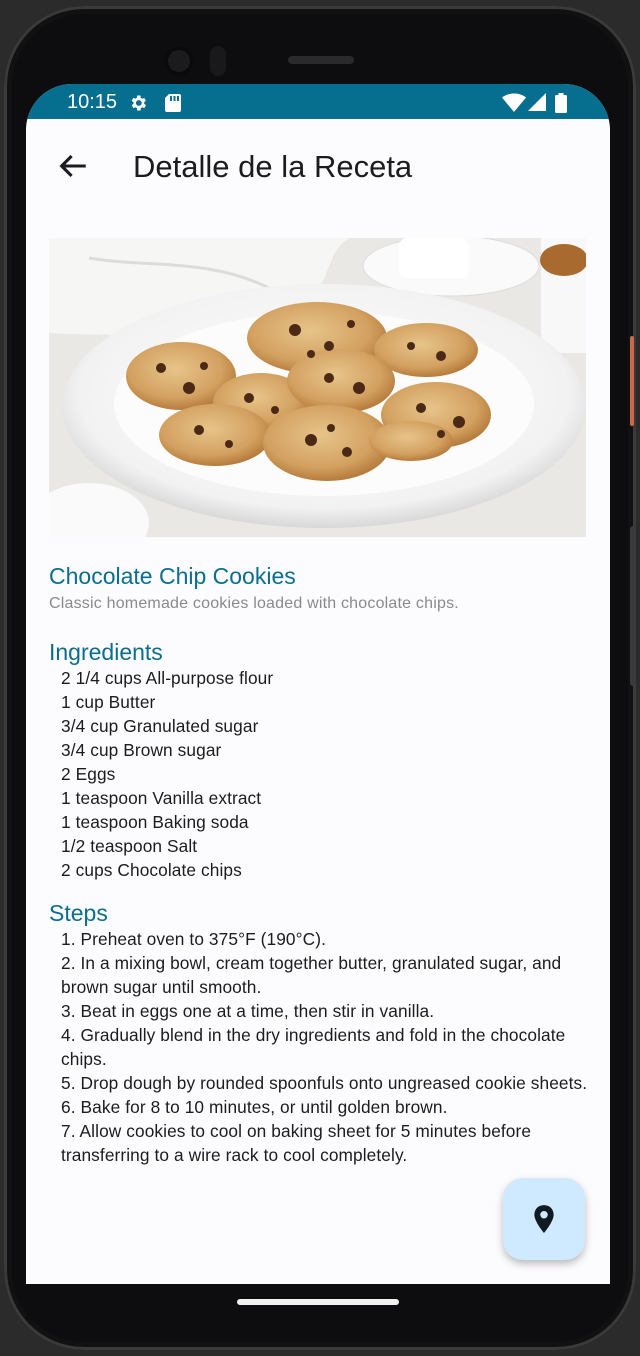 The width and height of the screenshot is (640, 1356). I want to click on arrow-back-icon, so click(73, 166).